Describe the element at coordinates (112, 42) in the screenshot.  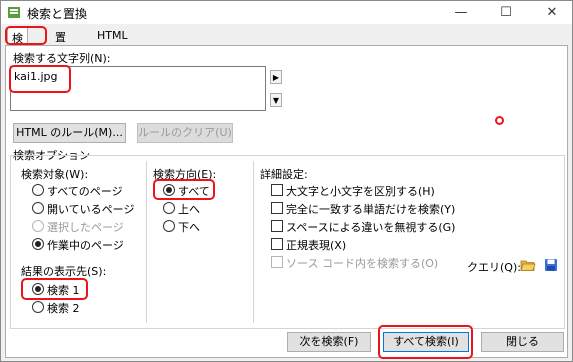
I see `tab-html-tag: HTML タグ` at that location.